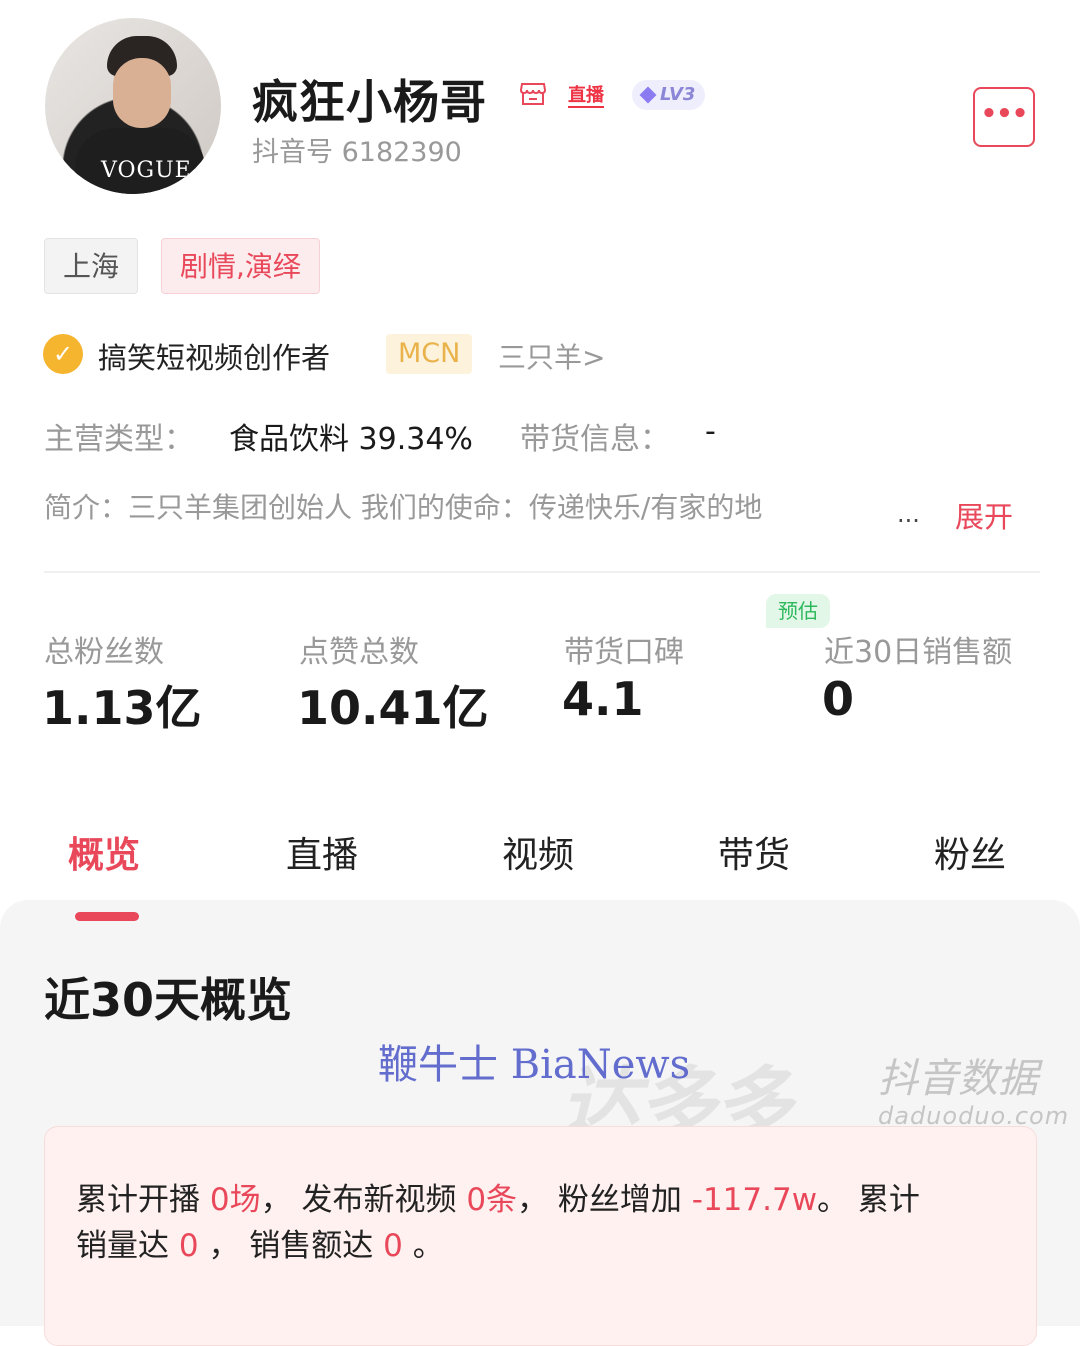  I want to click on summary-text: ， 发布新视频, so click(363, 1200).